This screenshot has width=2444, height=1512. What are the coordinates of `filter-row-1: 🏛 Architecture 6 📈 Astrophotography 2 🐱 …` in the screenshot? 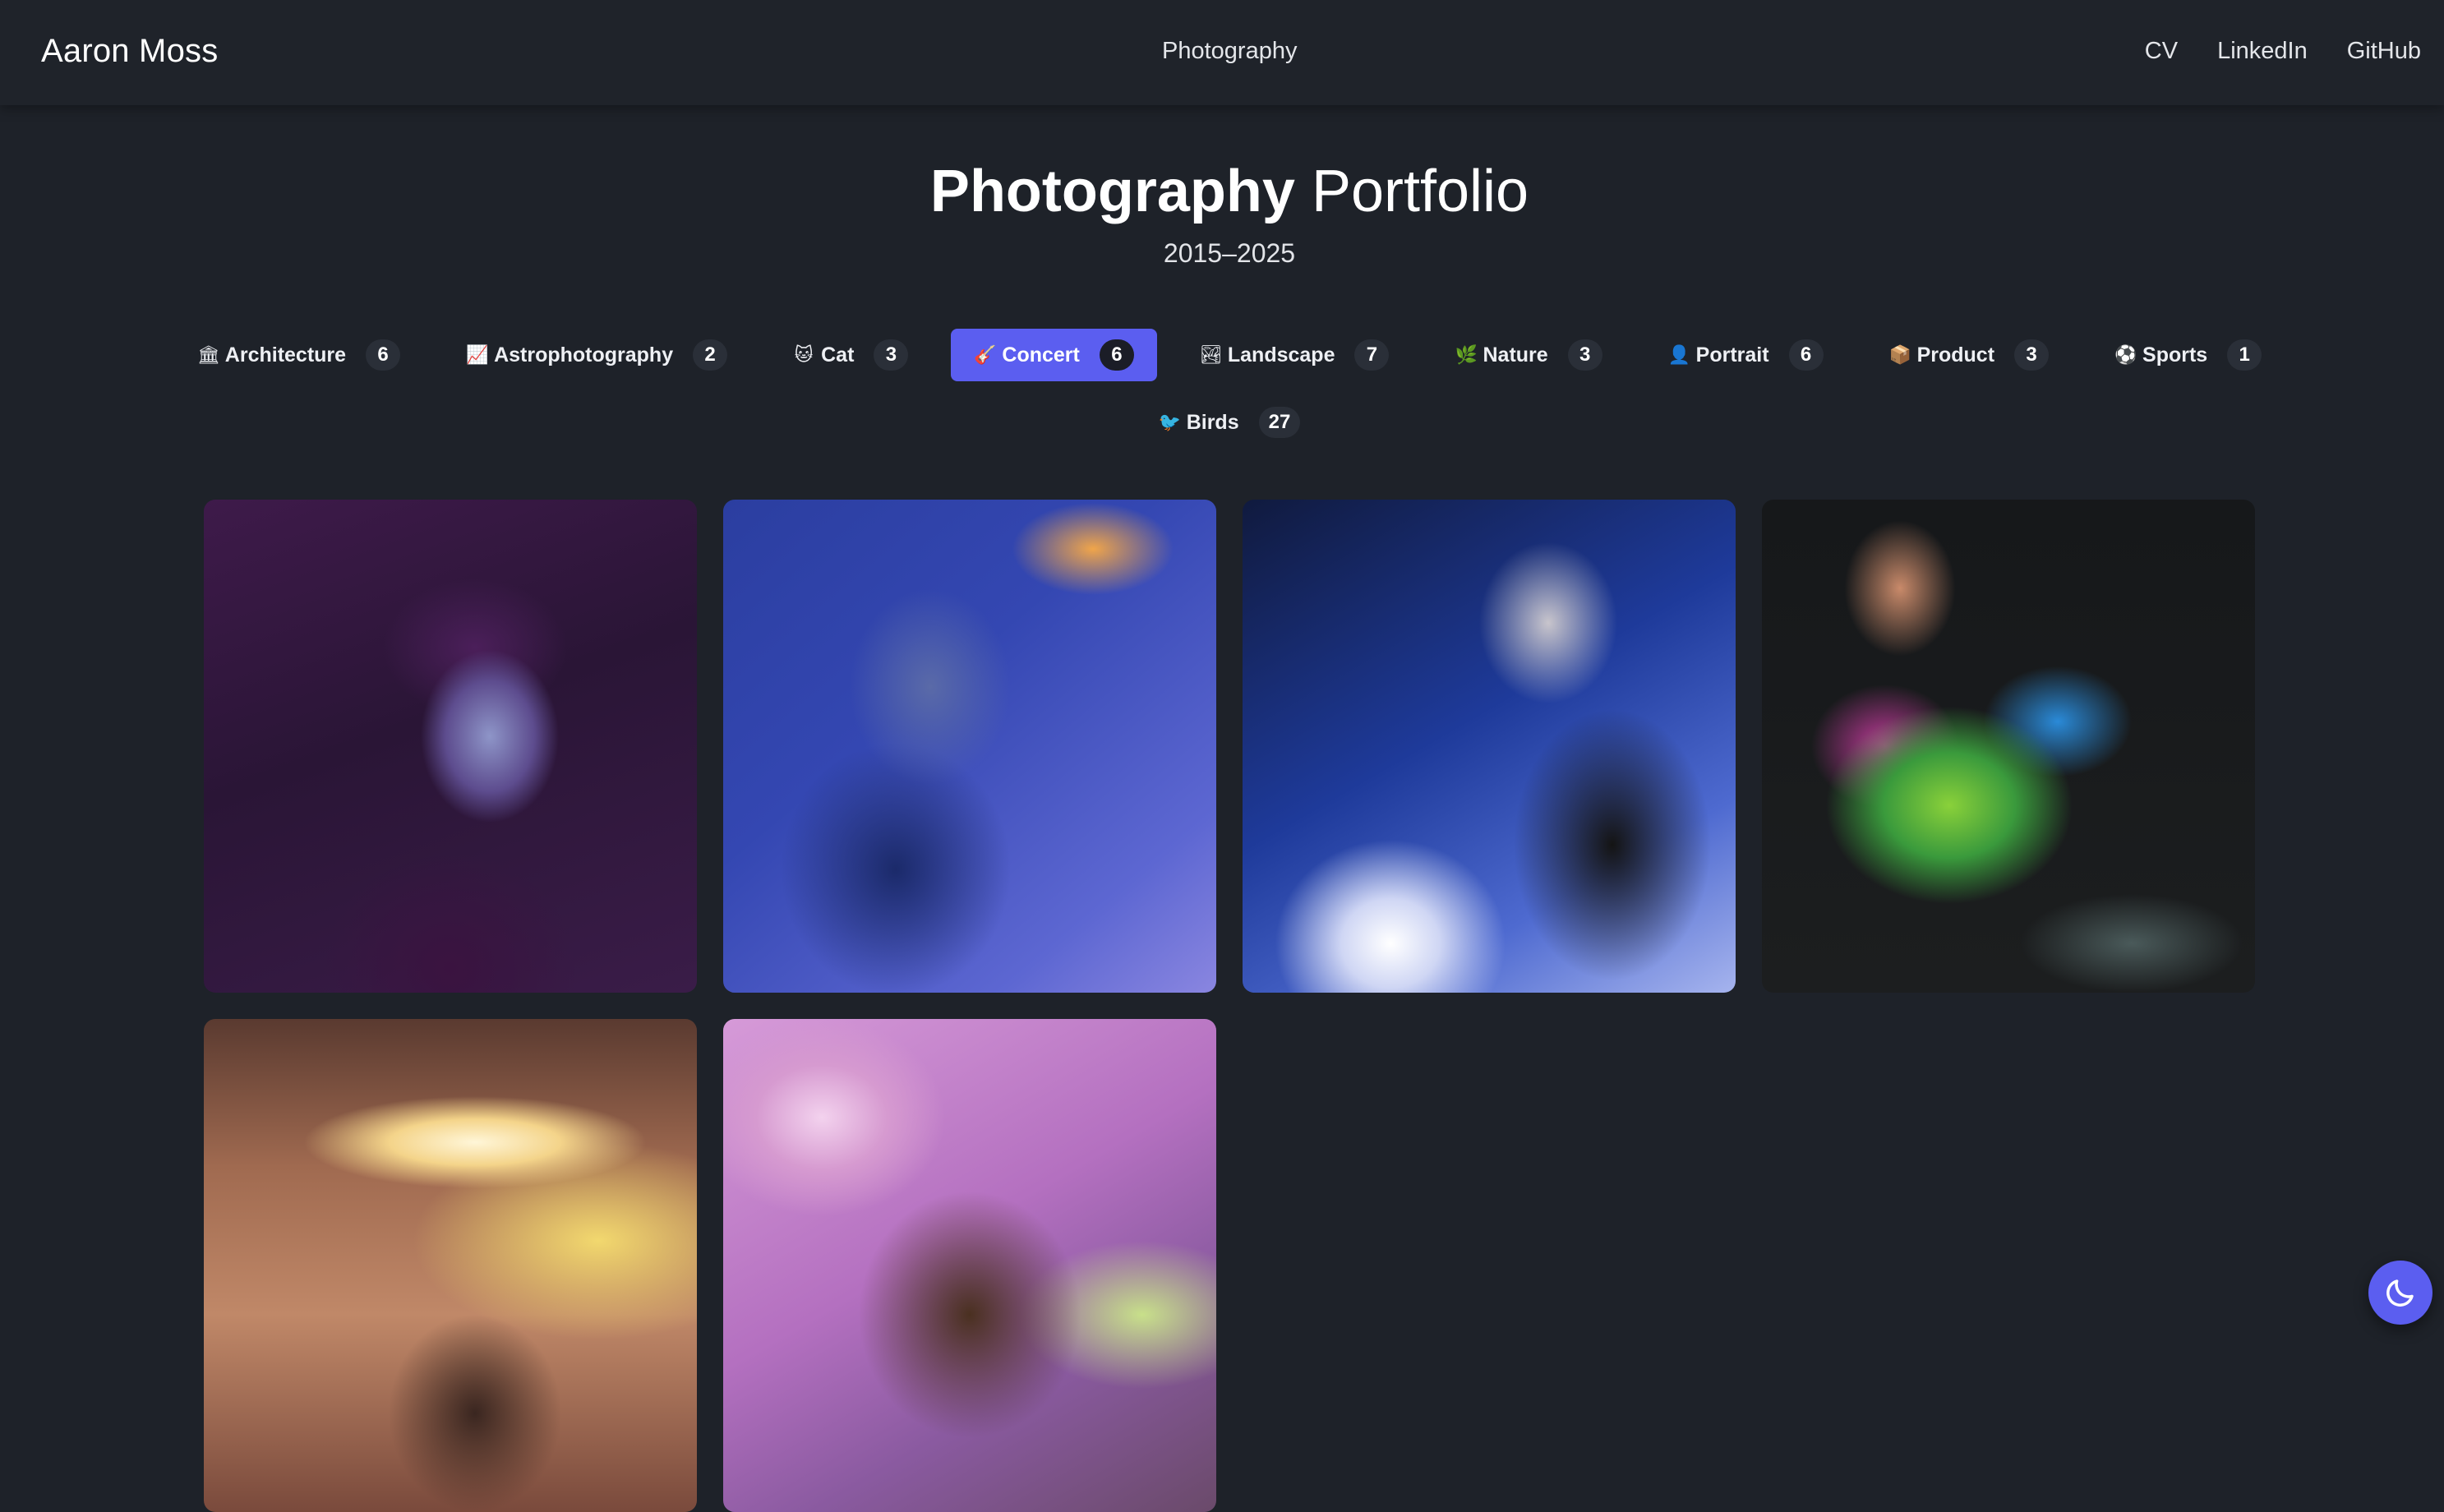 It's located at (1229, 355).